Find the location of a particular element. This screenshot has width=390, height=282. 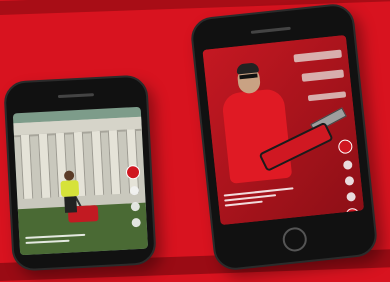

building-columns is located at coordinates (79, 164).